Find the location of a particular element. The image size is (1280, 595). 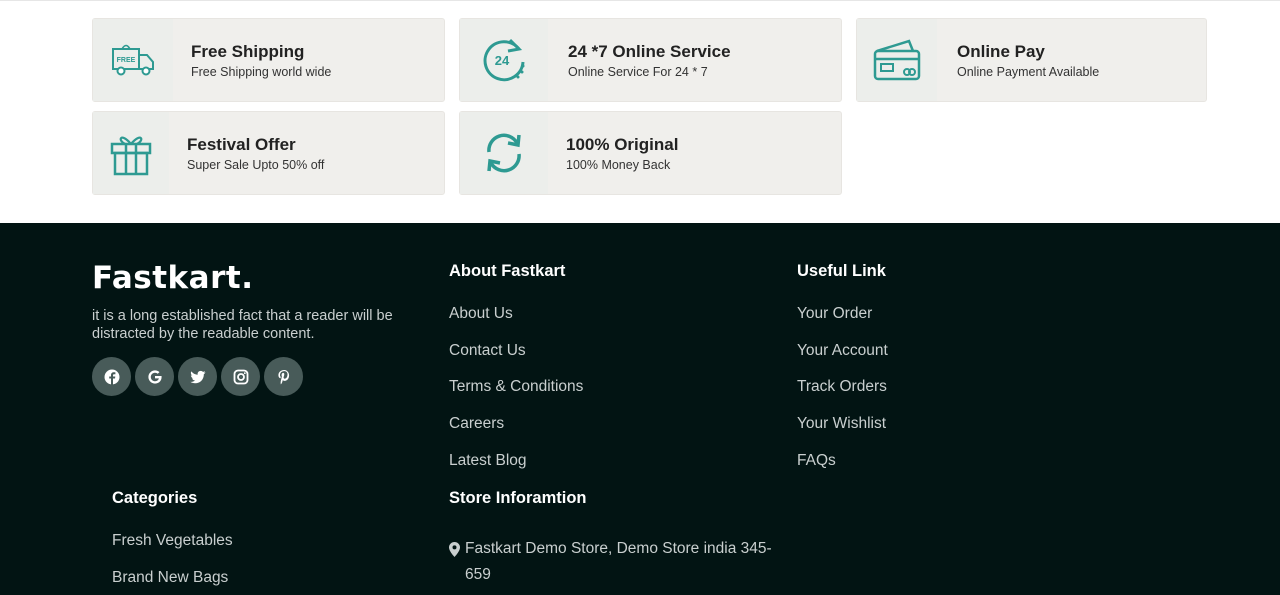

svg-text: 24 is located at coordinates (502, 60).